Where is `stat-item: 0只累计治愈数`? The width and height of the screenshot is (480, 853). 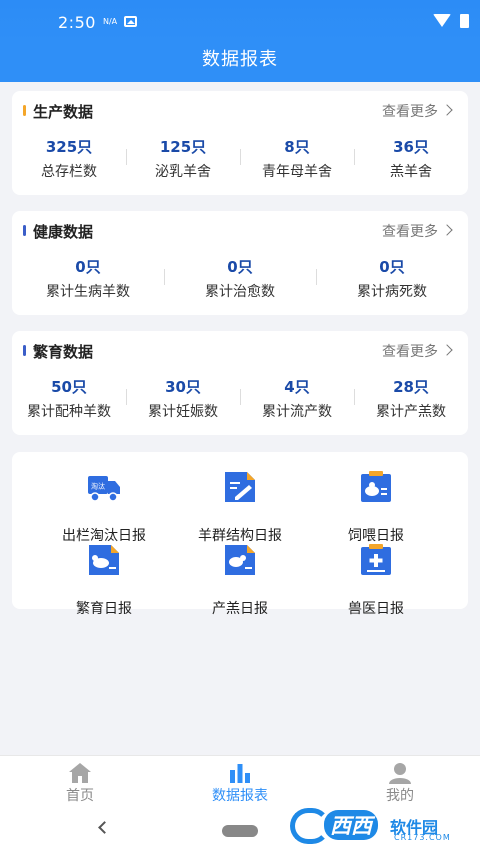
stat-item: 0只累计治愈数 is located at coordinates (240, 281).